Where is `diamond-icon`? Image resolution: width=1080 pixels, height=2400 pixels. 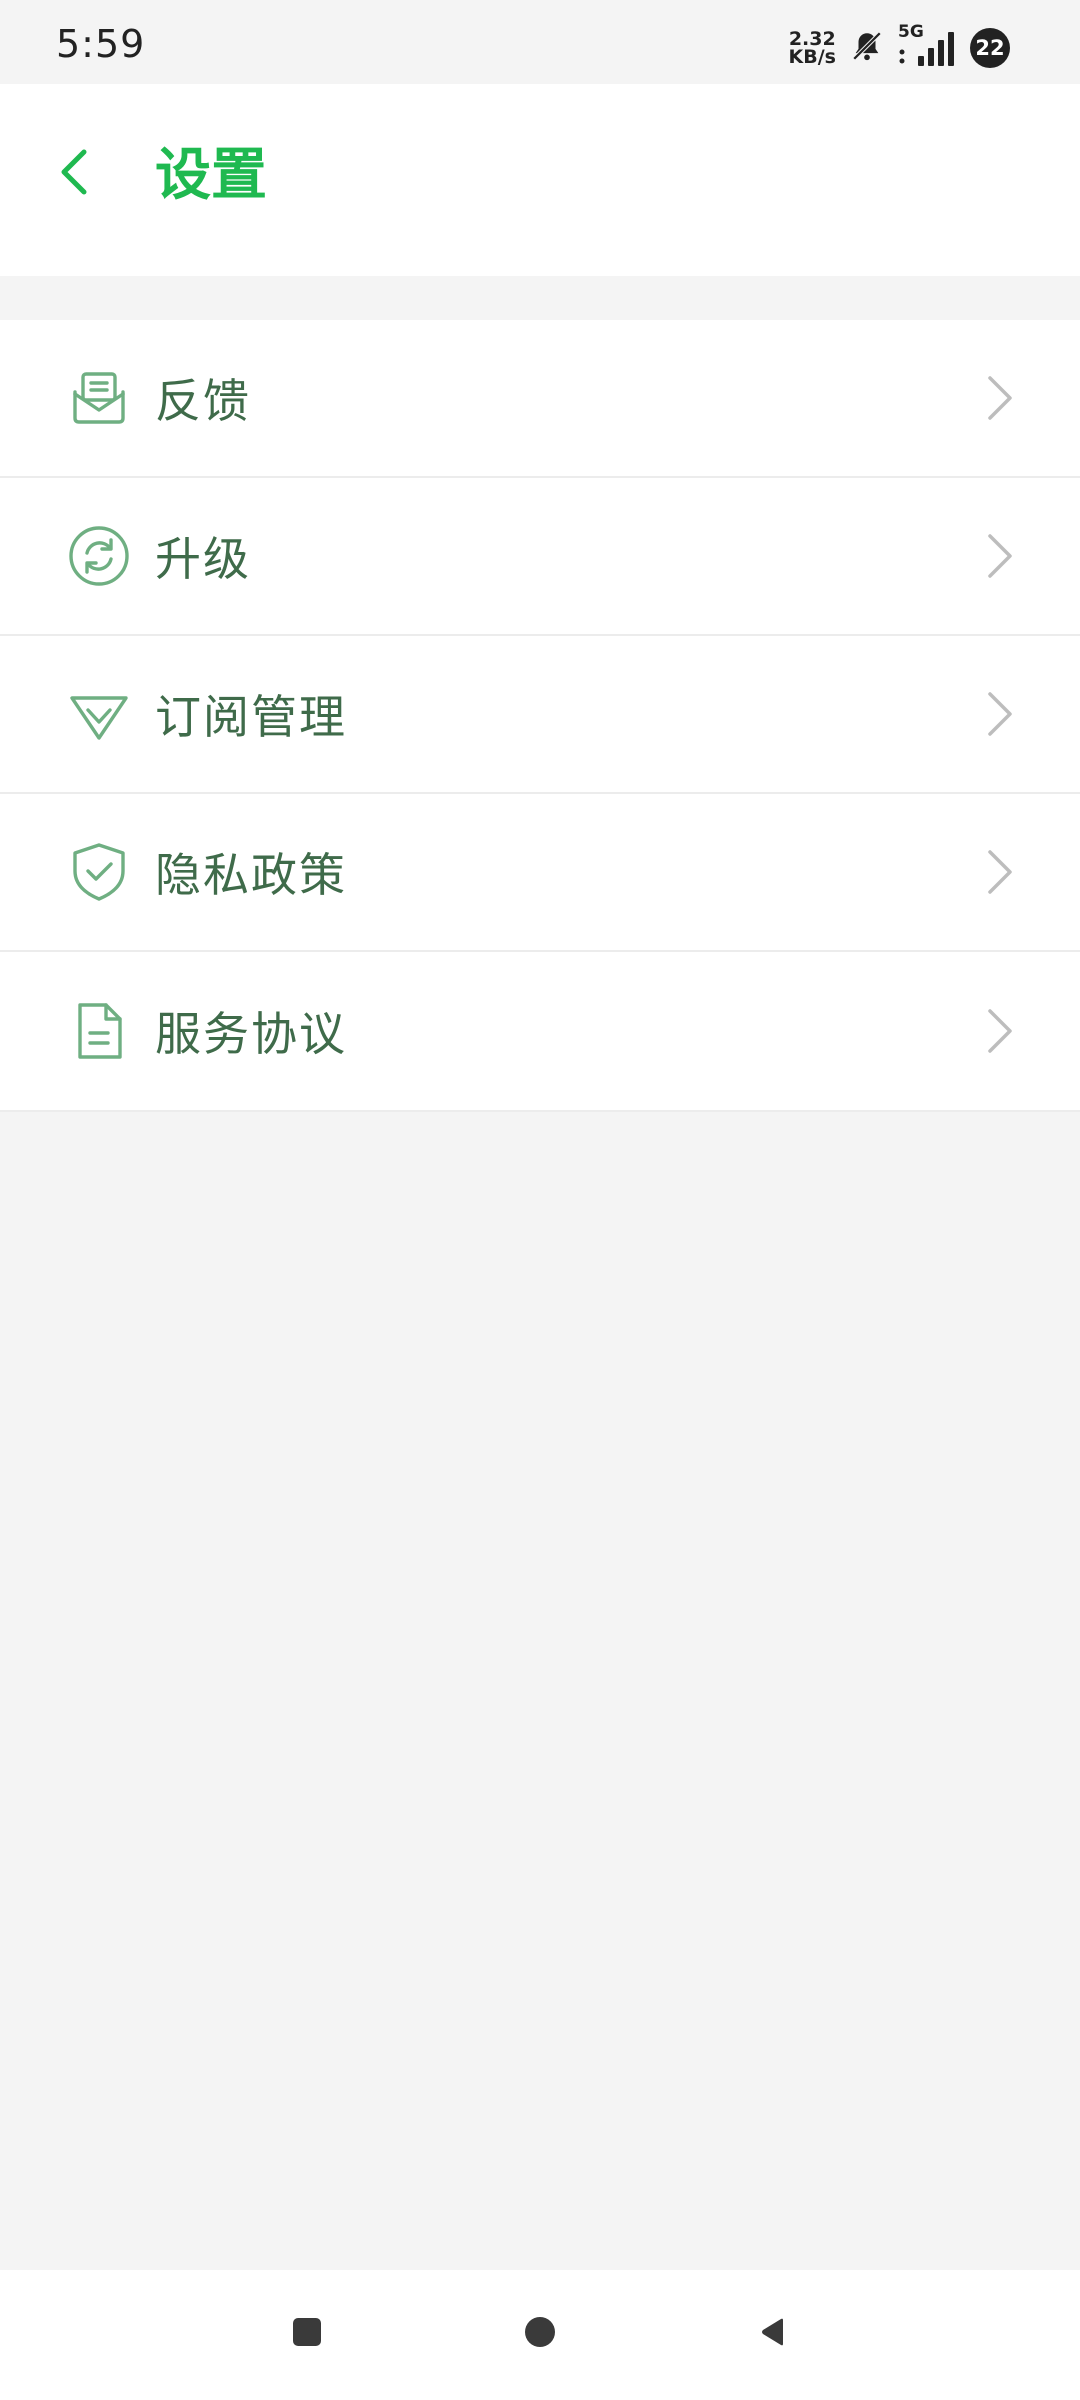 diamond-icon is located at coordinates (99, 714).